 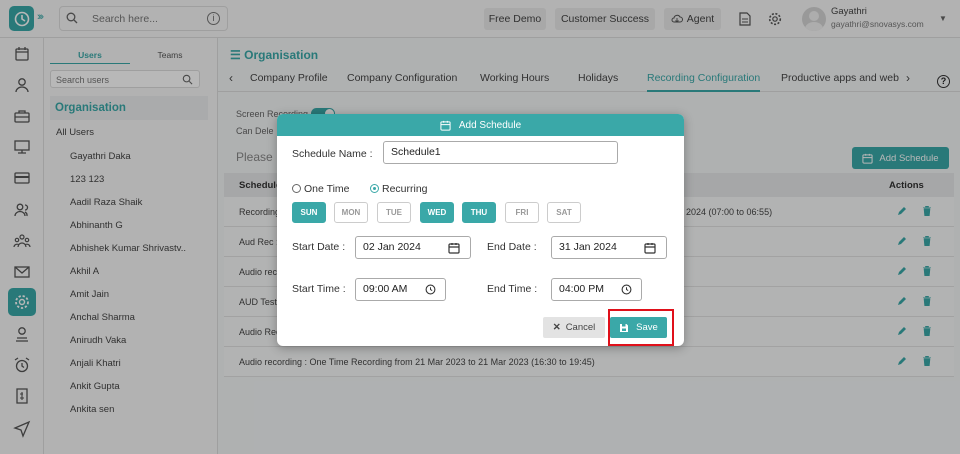 I want to click on save-highlight-box, so click(x=641, y=327).